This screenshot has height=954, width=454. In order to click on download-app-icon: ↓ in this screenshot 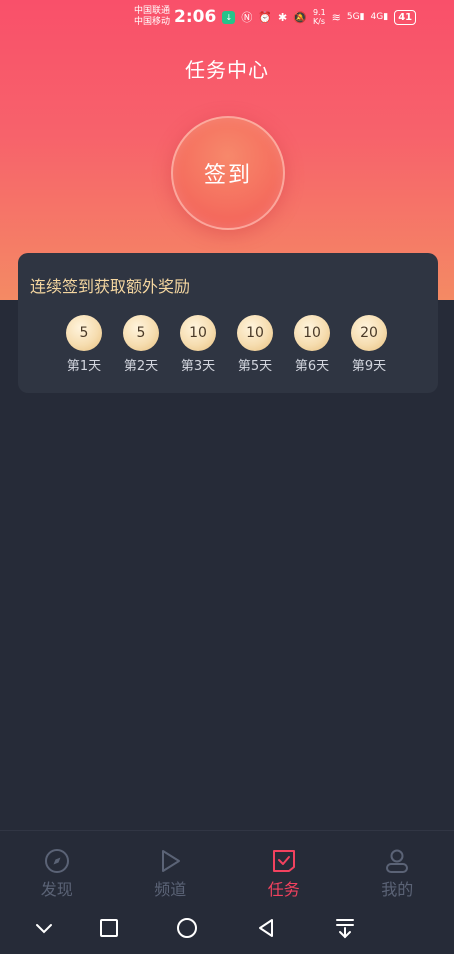, I will do `click(229, 17)`.